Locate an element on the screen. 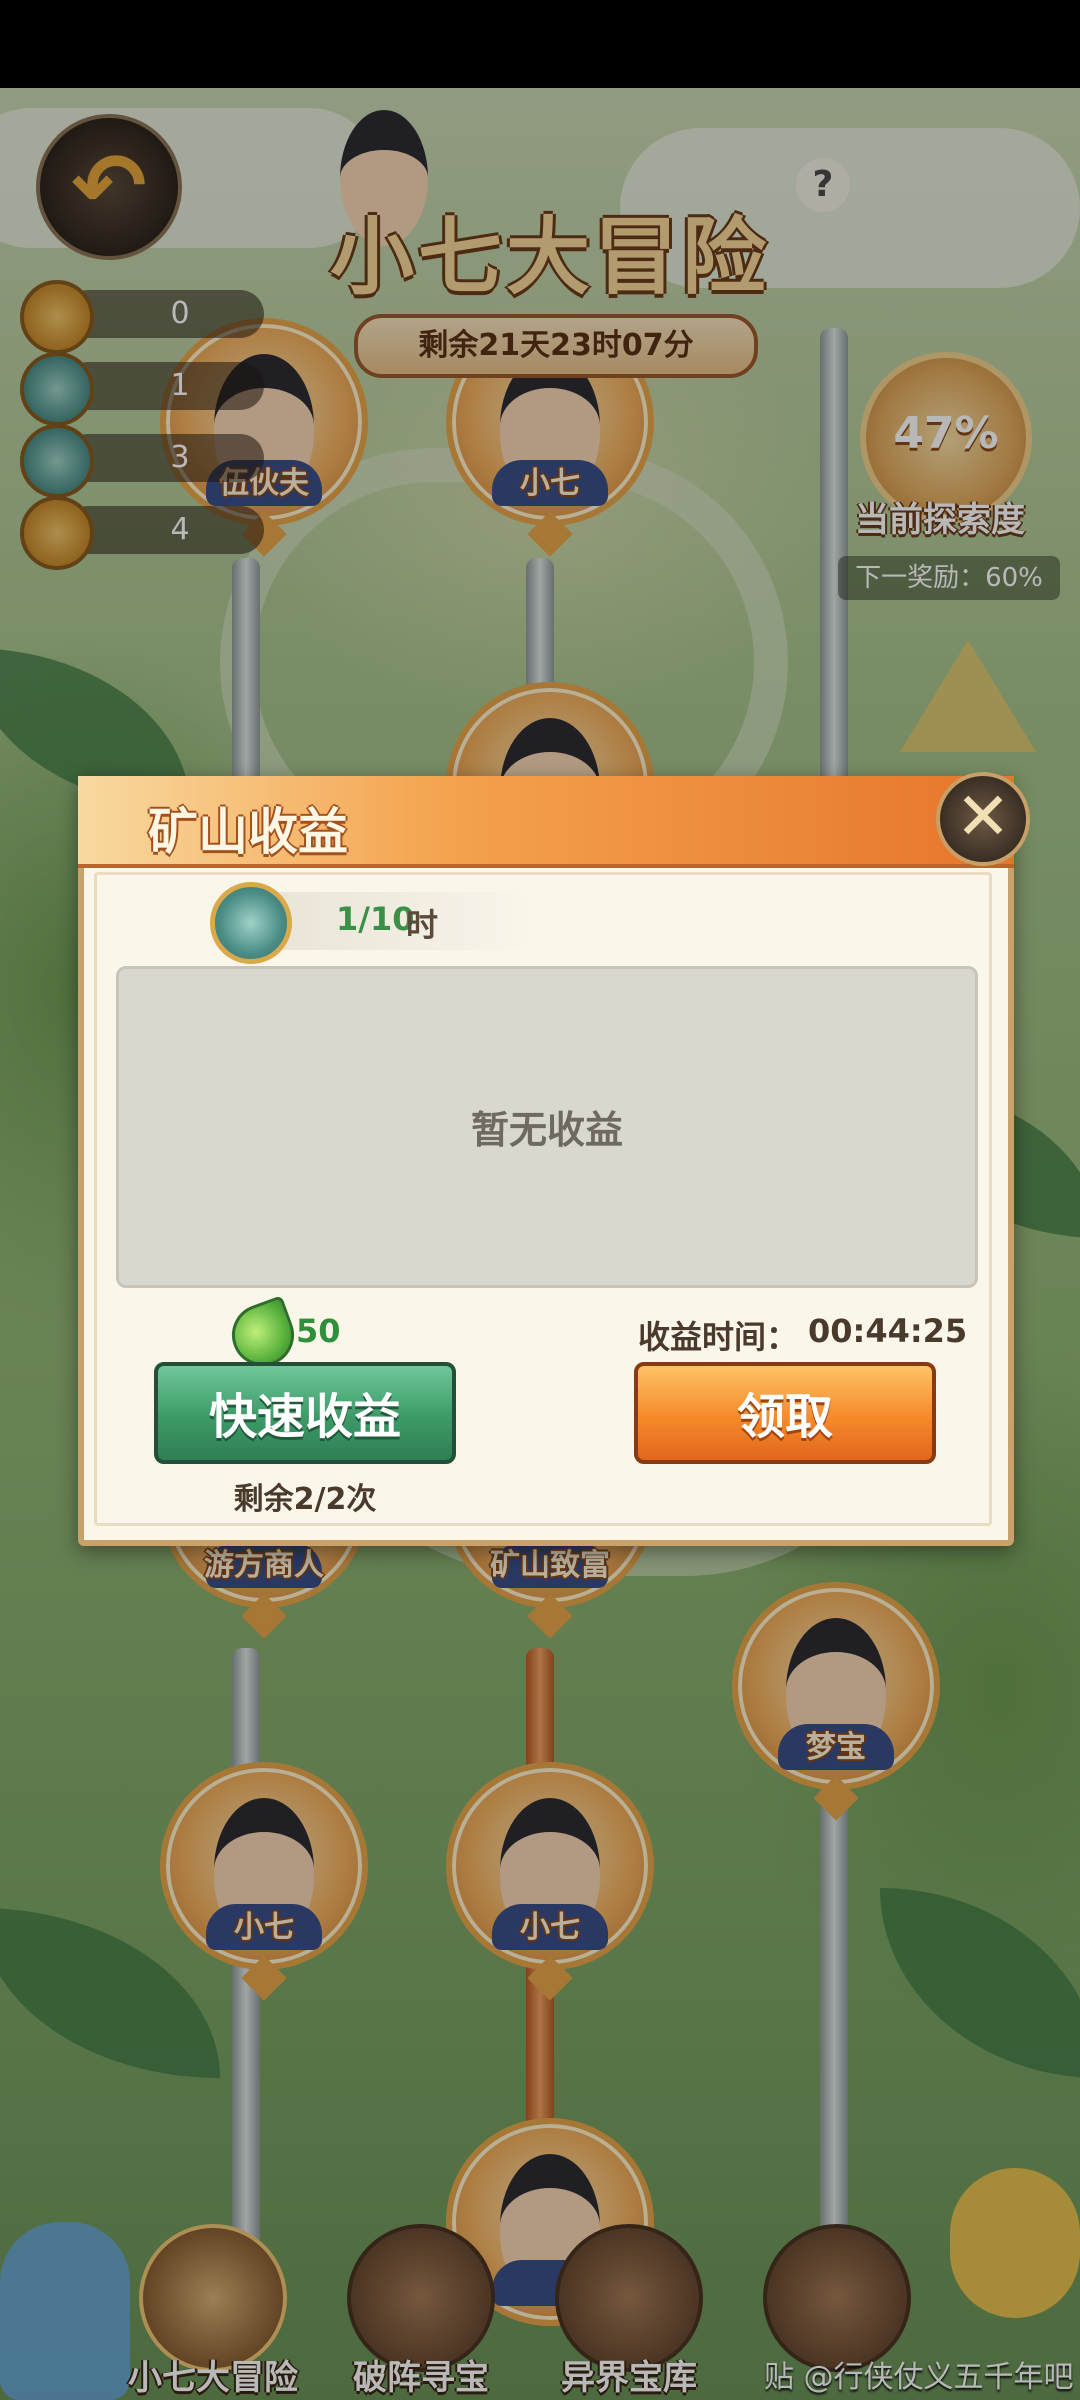 This screenshot has height=2400, width=1080. reward-list: 暂无收益 is located at coordinates (547, 1127).